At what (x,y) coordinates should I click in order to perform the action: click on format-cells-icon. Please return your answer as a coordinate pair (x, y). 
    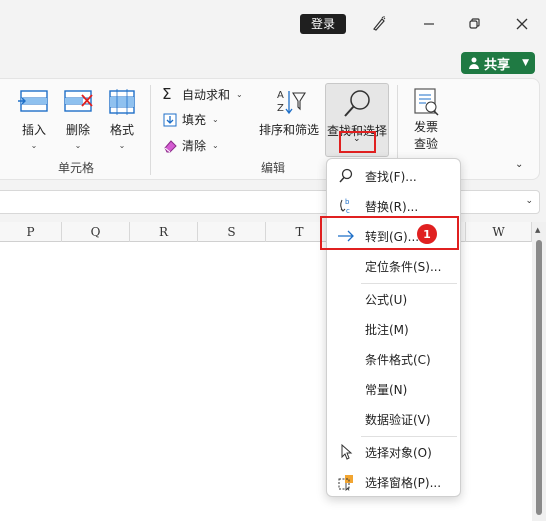
    Looking at the image, I should click on (122, 102).